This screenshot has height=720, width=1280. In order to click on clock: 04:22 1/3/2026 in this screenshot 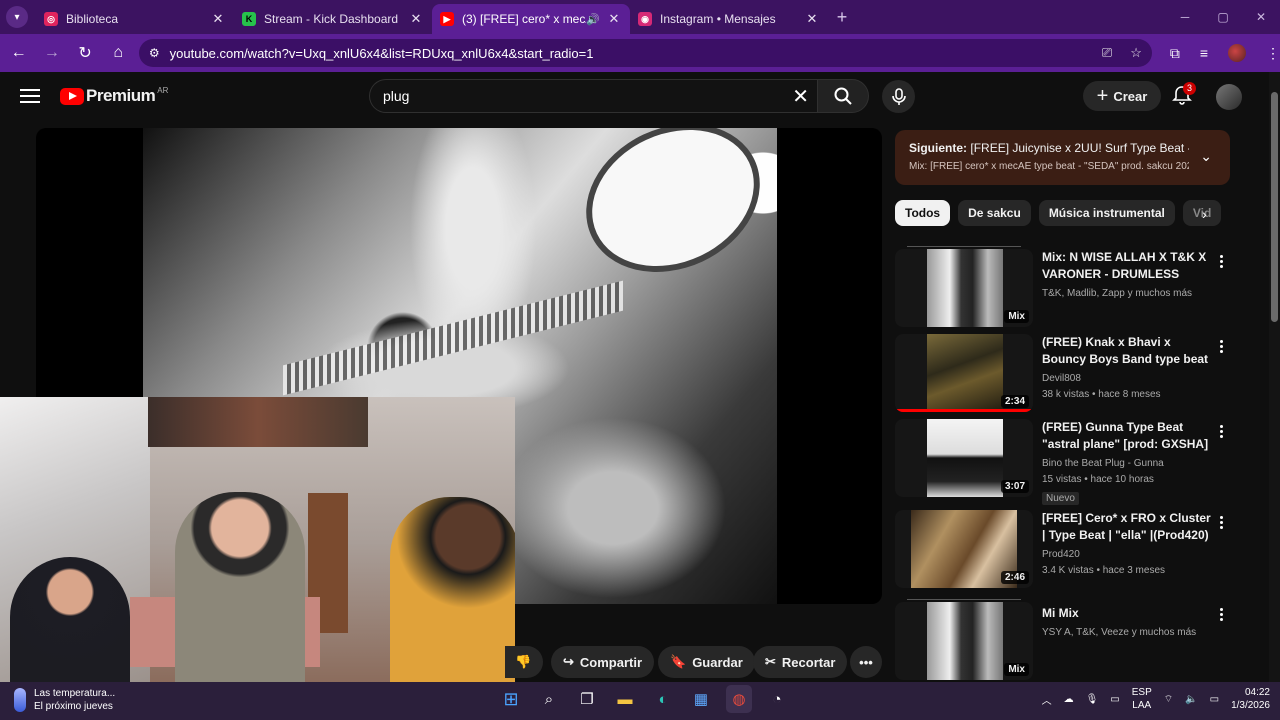, I will do `click(1250, 699)`.